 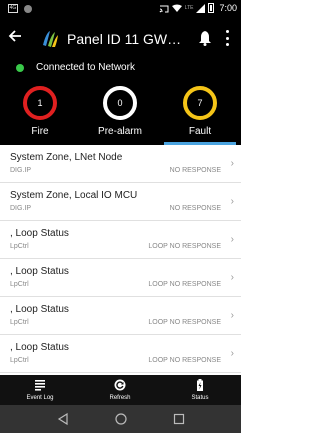 I want to click on fire-counter: 1 Fire, so click(x=40, y=111).